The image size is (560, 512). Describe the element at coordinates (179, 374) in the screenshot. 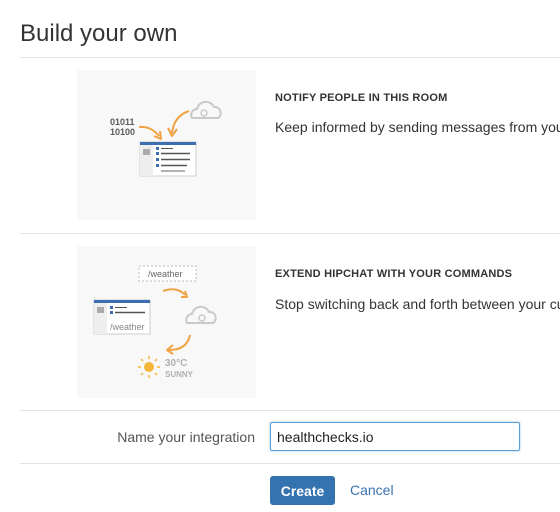

I see `condition-text: SUNNY` at that location.